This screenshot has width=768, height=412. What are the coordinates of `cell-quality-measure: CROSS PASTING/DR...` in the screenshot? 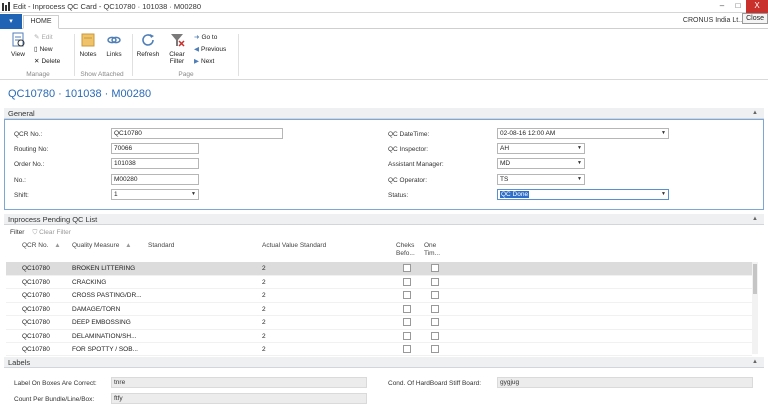 It's located at (107, 295).